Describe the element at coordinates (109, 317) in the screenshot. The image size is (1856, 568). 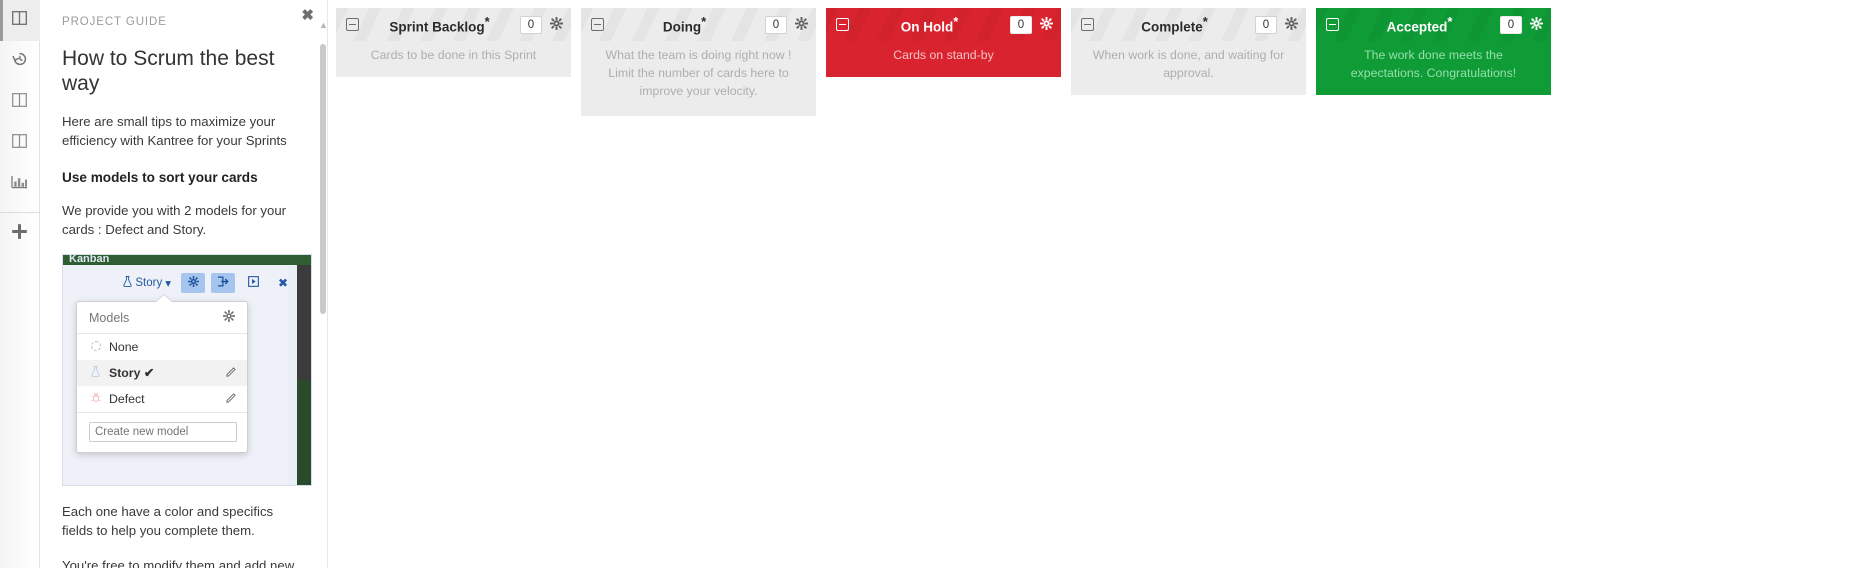
I see `models-popover-title: Models` at that location.